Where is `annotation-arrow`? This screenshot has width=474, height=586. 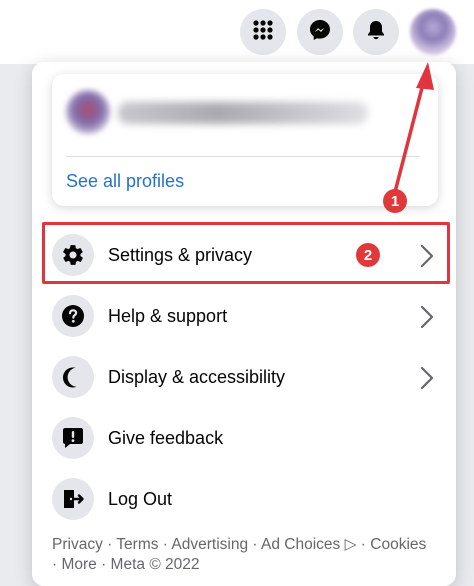 annotation-arrow is located at coordinates (413, 128).